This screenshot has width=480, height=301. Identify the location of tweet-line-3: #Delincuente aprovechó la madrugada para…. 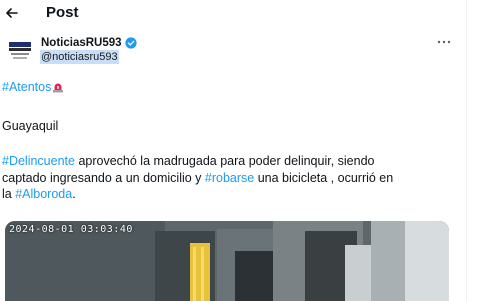
(188, 161).